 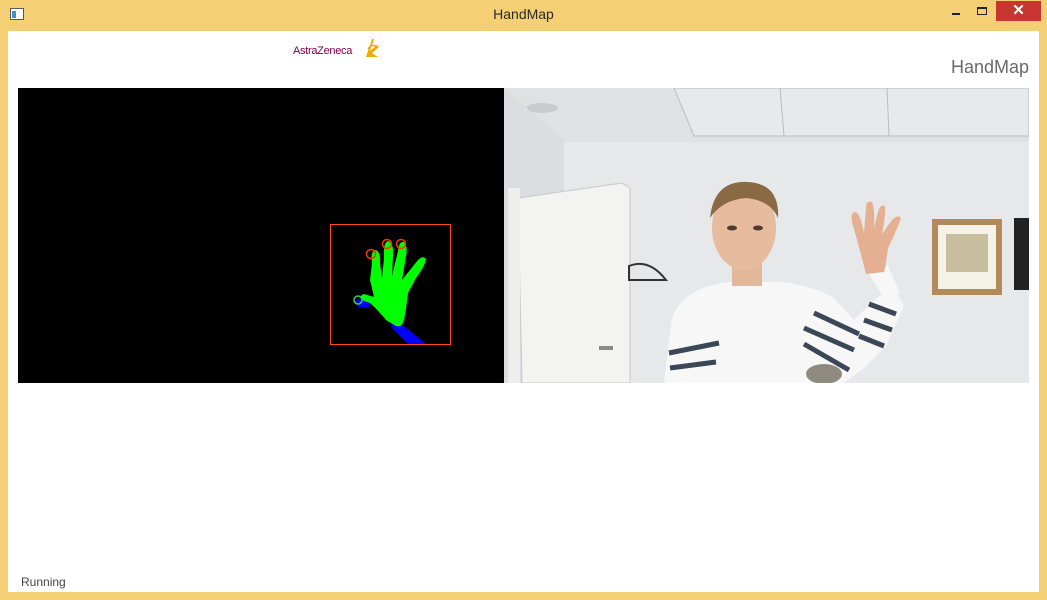 I want to click on close-button: ✕, so click(x=1018, y=11).